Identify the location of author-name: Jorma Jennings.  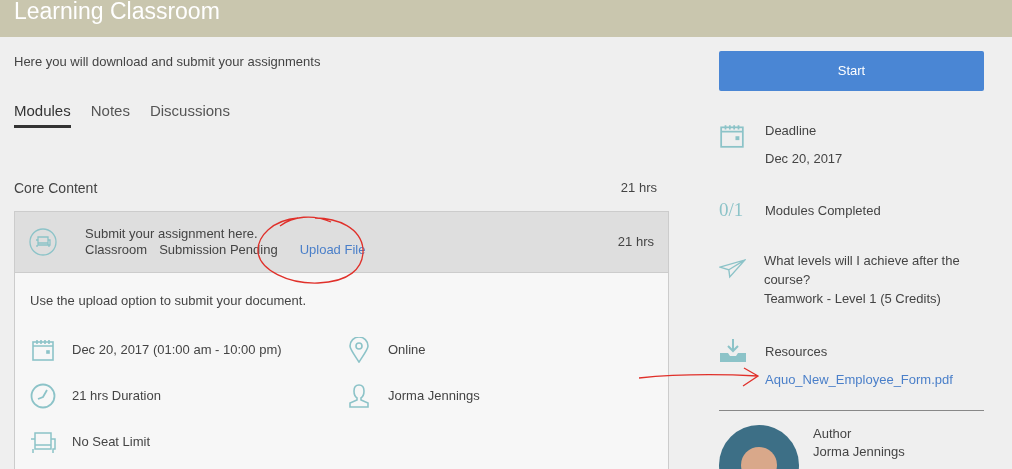
(859, 451).